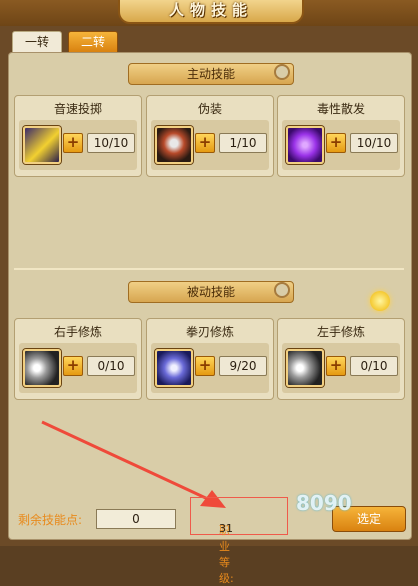  Describe the element at coordinates (136, 519) in the screenshot. I see `remaining-points-value: 0` at that location.